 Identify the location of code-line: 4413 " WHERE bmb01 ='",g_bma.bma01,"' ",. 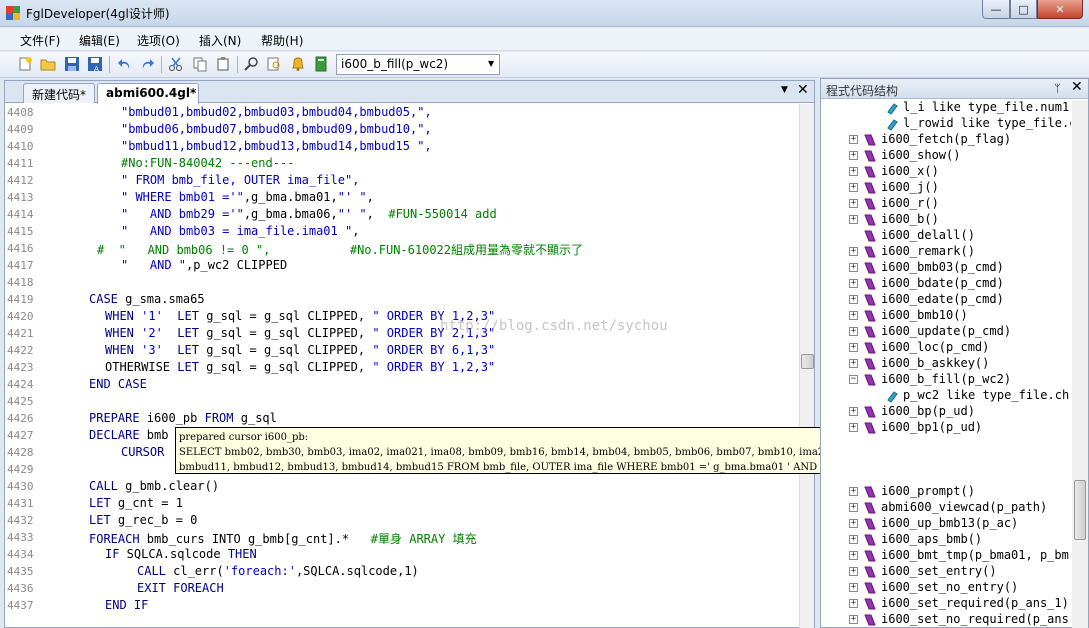
(402, 198).